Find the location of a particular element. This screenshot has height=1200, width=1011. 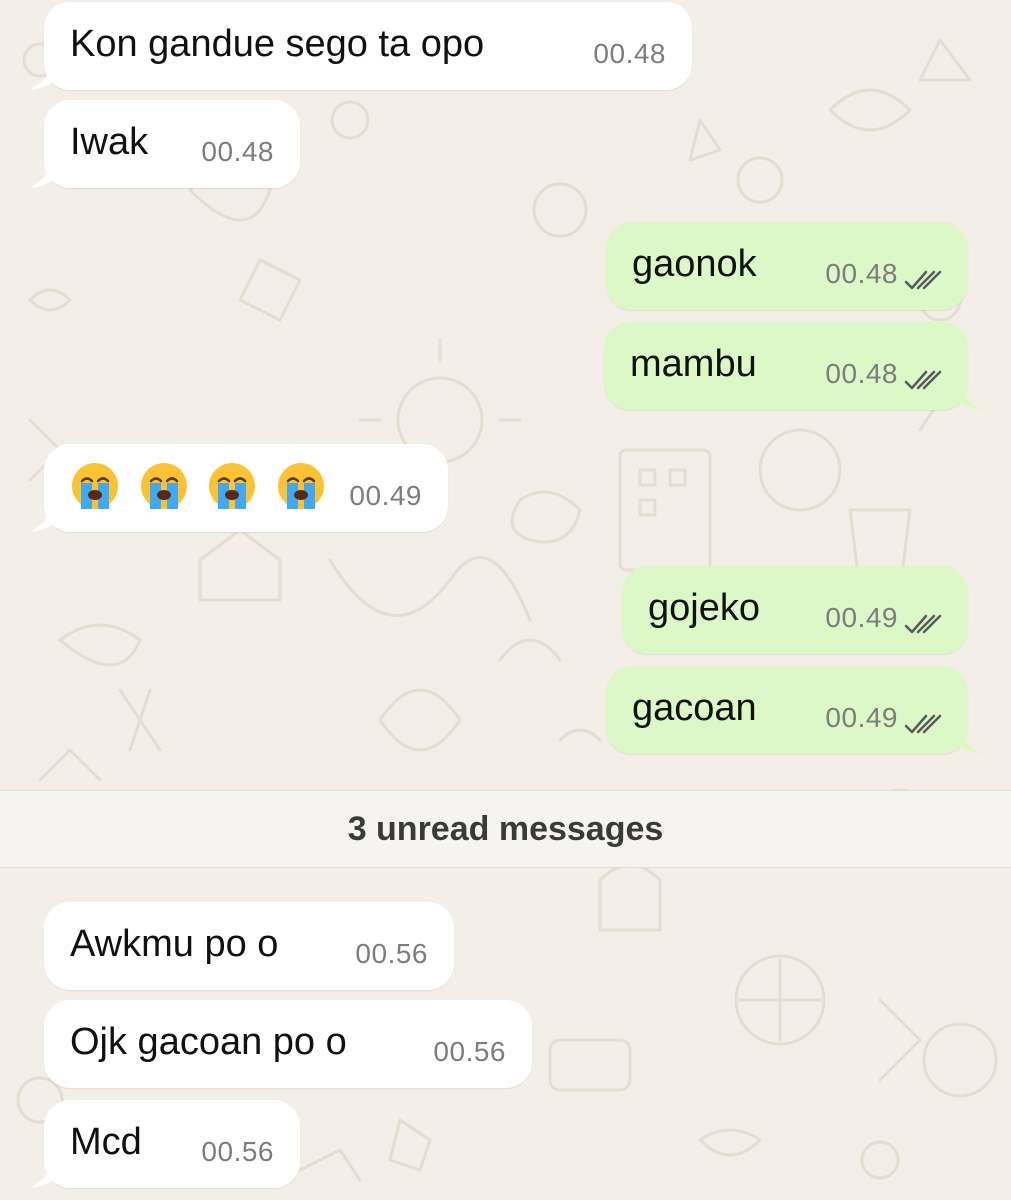

emoji-row is located at coordinates (202, 486).